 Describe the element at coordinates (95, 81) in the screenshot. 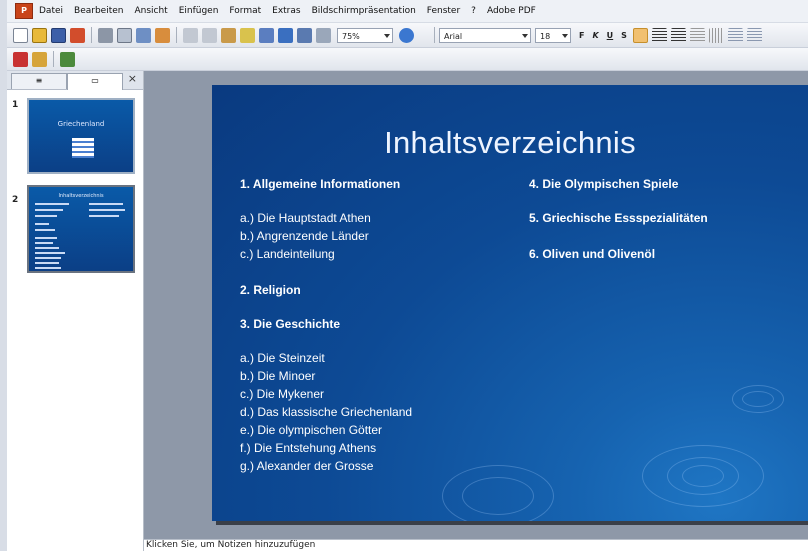

I see `tab-slides: ▭` at that location.